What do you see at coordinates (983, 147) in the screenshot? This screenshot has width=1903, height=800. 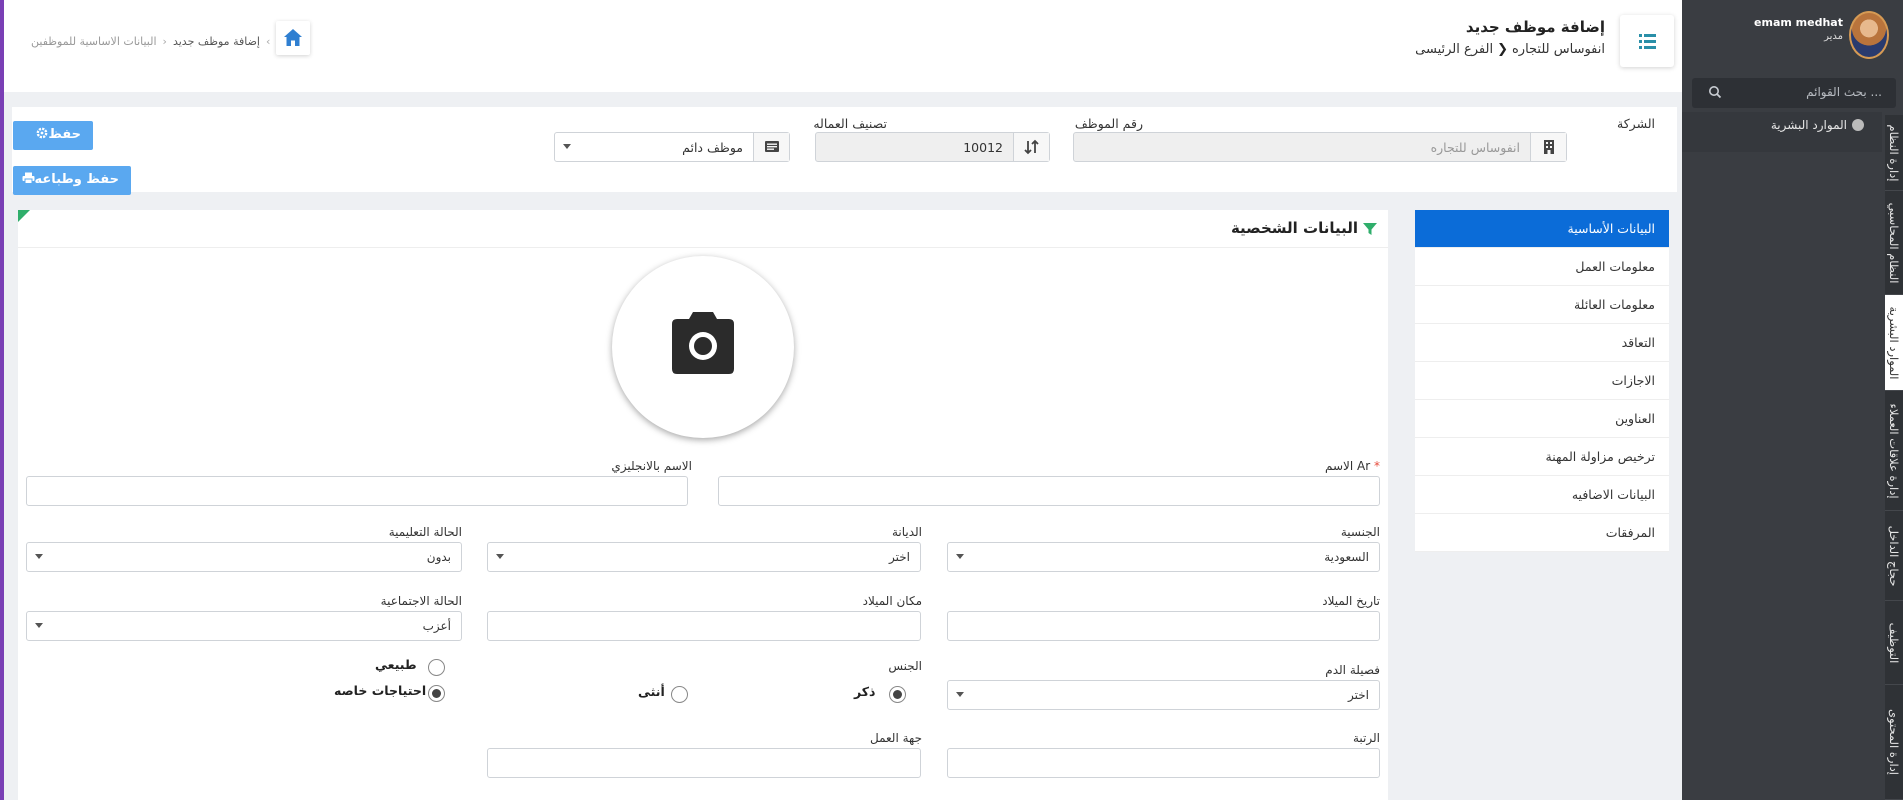 I see `employee-number-value: 10012` at bounding box center [983, 147].